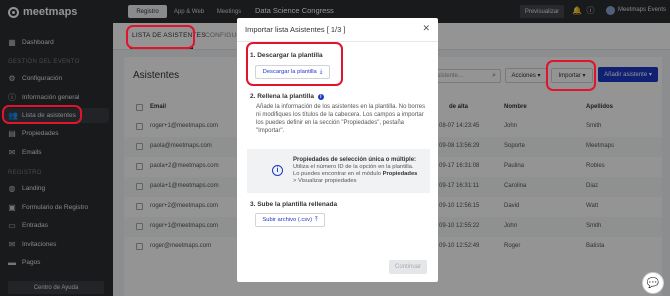 The image size is (670, 296). What do you see at coordinates (400, 174) in the screenshot?
I see `info-line-bold: Propiedades` at bounding box center [400, 174].